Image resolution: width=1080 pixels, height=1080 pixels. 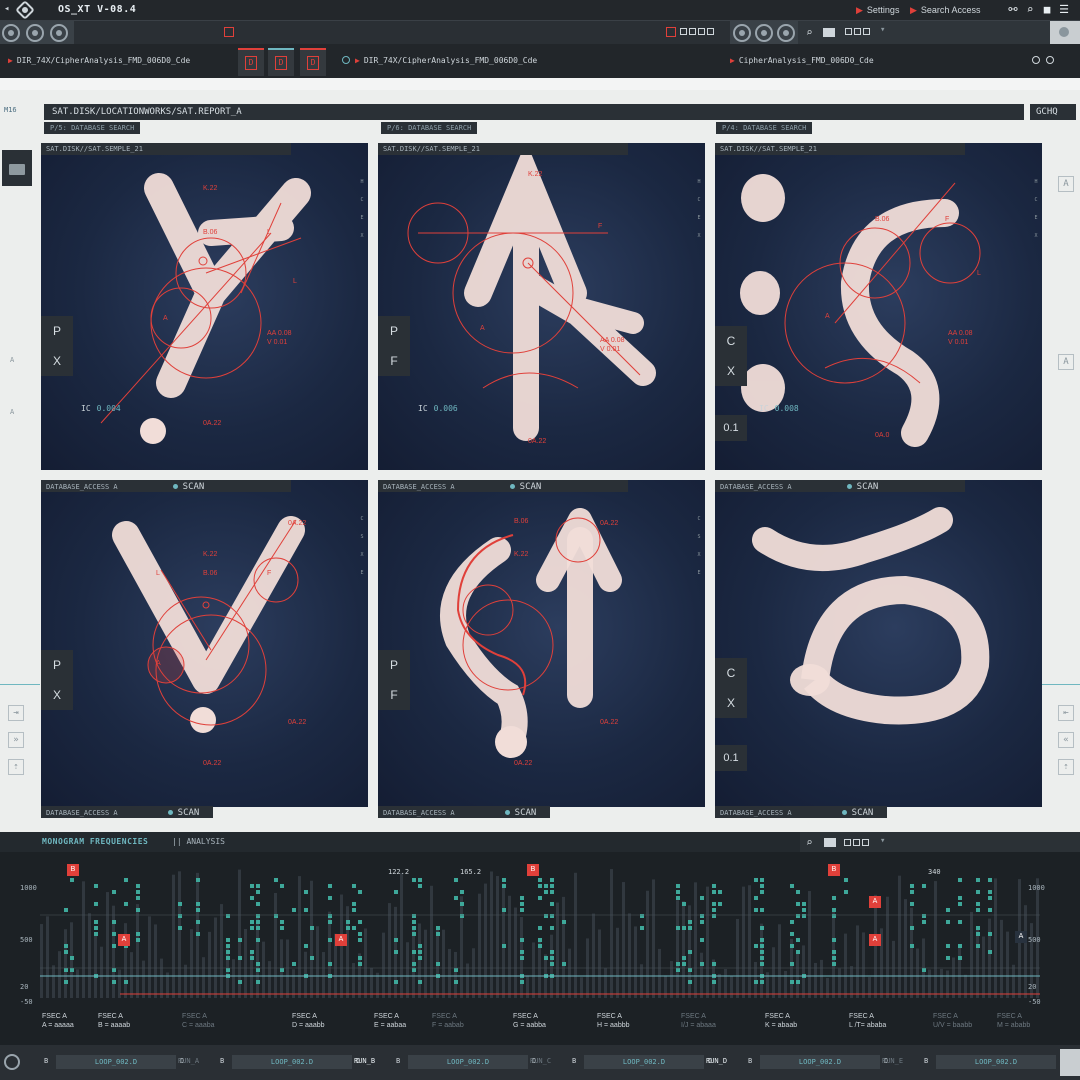 What do you see at coordinates (540, 1061) in the screenshot?
I see `run-label: RUN_C` at bounding box center [540, 1061].